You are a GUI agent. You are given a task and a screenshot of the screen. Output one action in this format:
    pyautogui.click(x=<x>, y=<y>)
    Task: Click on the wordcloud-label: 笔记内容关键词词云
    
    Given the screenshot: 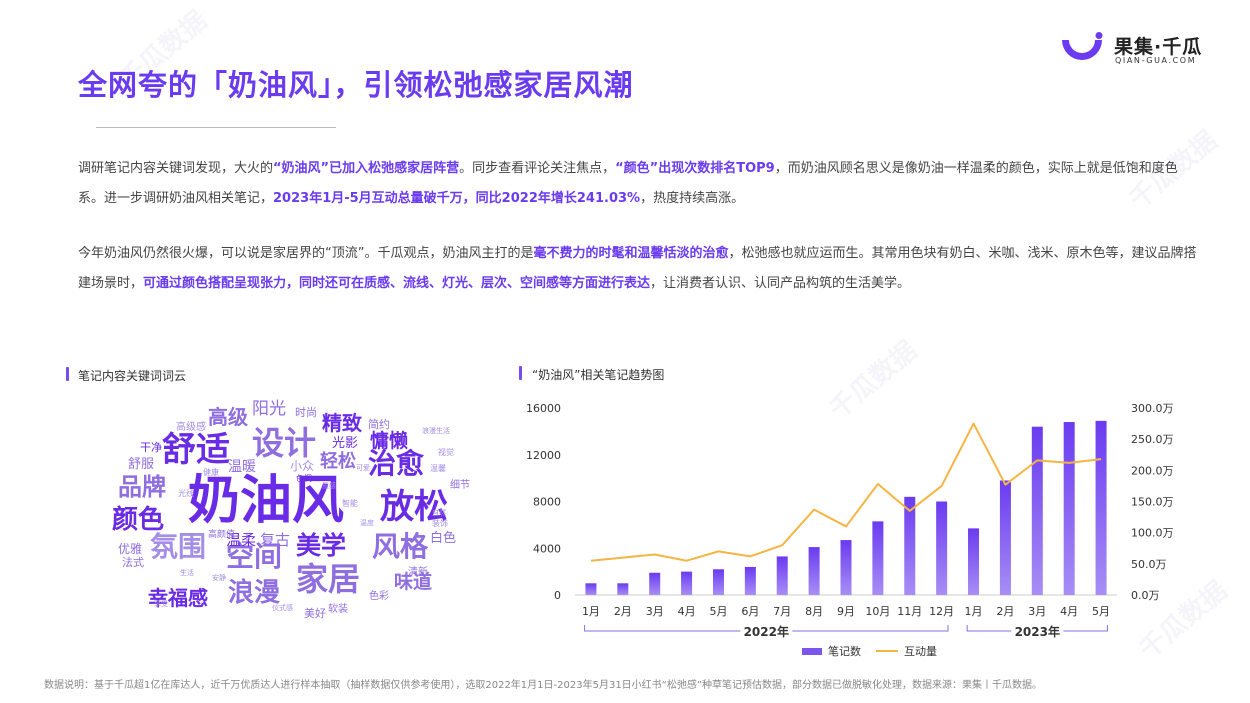 What is the action you would take?
    pyautogui.click(x=132, y=376)
    